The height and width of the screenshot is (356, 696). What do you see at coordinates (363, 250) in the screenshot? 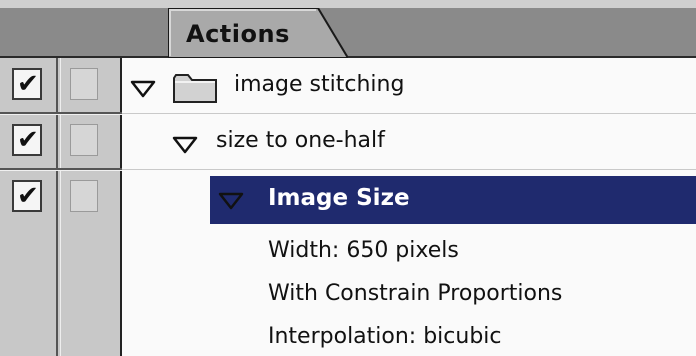
I see `command-detail: Width: 650 pixels` at bounding box center [363, 250].